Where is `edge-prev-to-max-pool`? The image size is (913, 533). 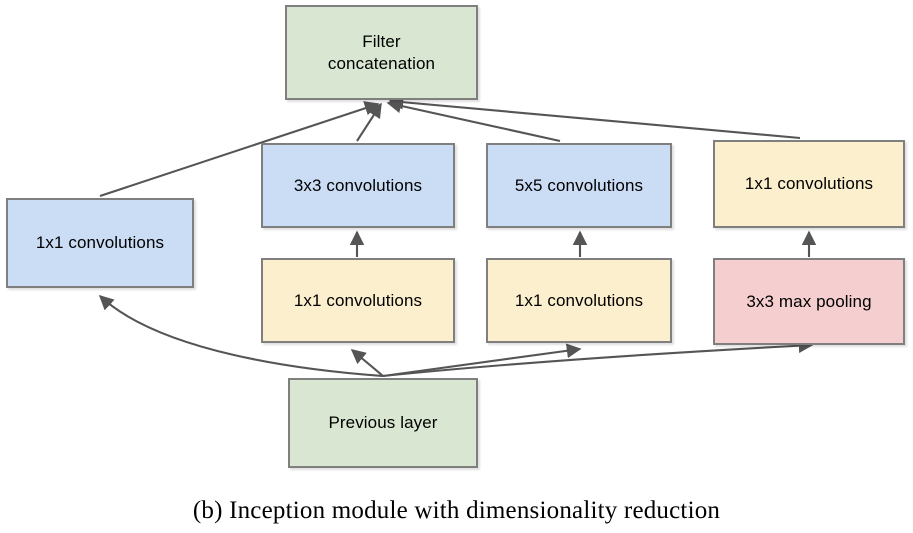 edge-prev-to-max-pool is located at coordinates (598, 358).